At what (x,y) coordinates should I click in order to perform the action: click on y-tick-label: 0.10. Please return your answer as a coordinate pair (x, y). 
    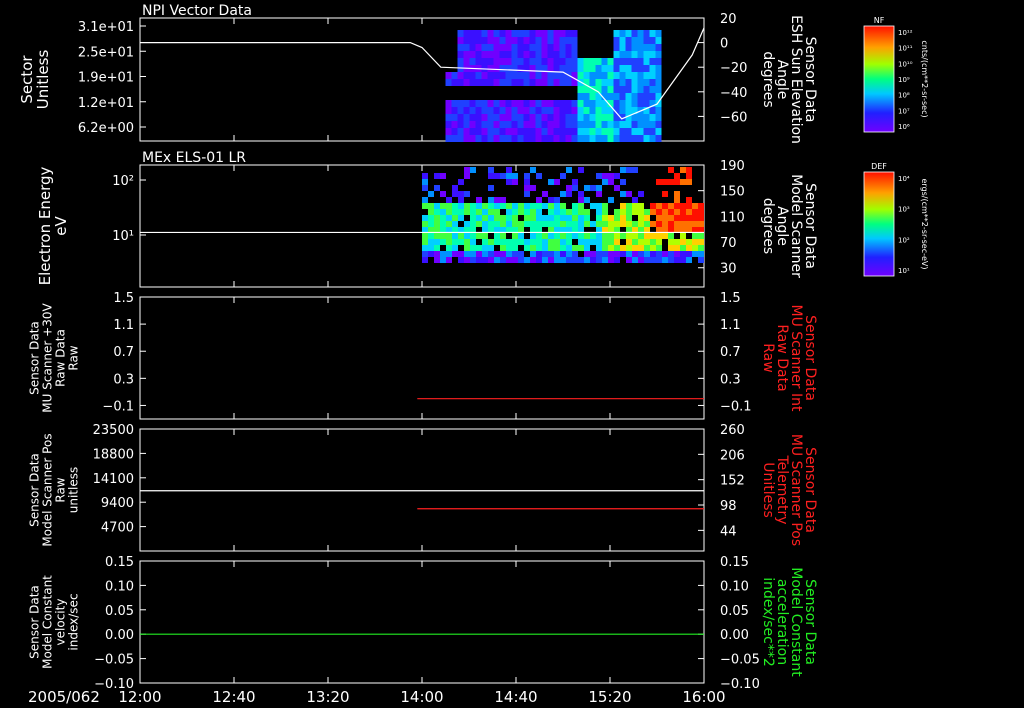
    Looking at the image, I should click on (119, 586).